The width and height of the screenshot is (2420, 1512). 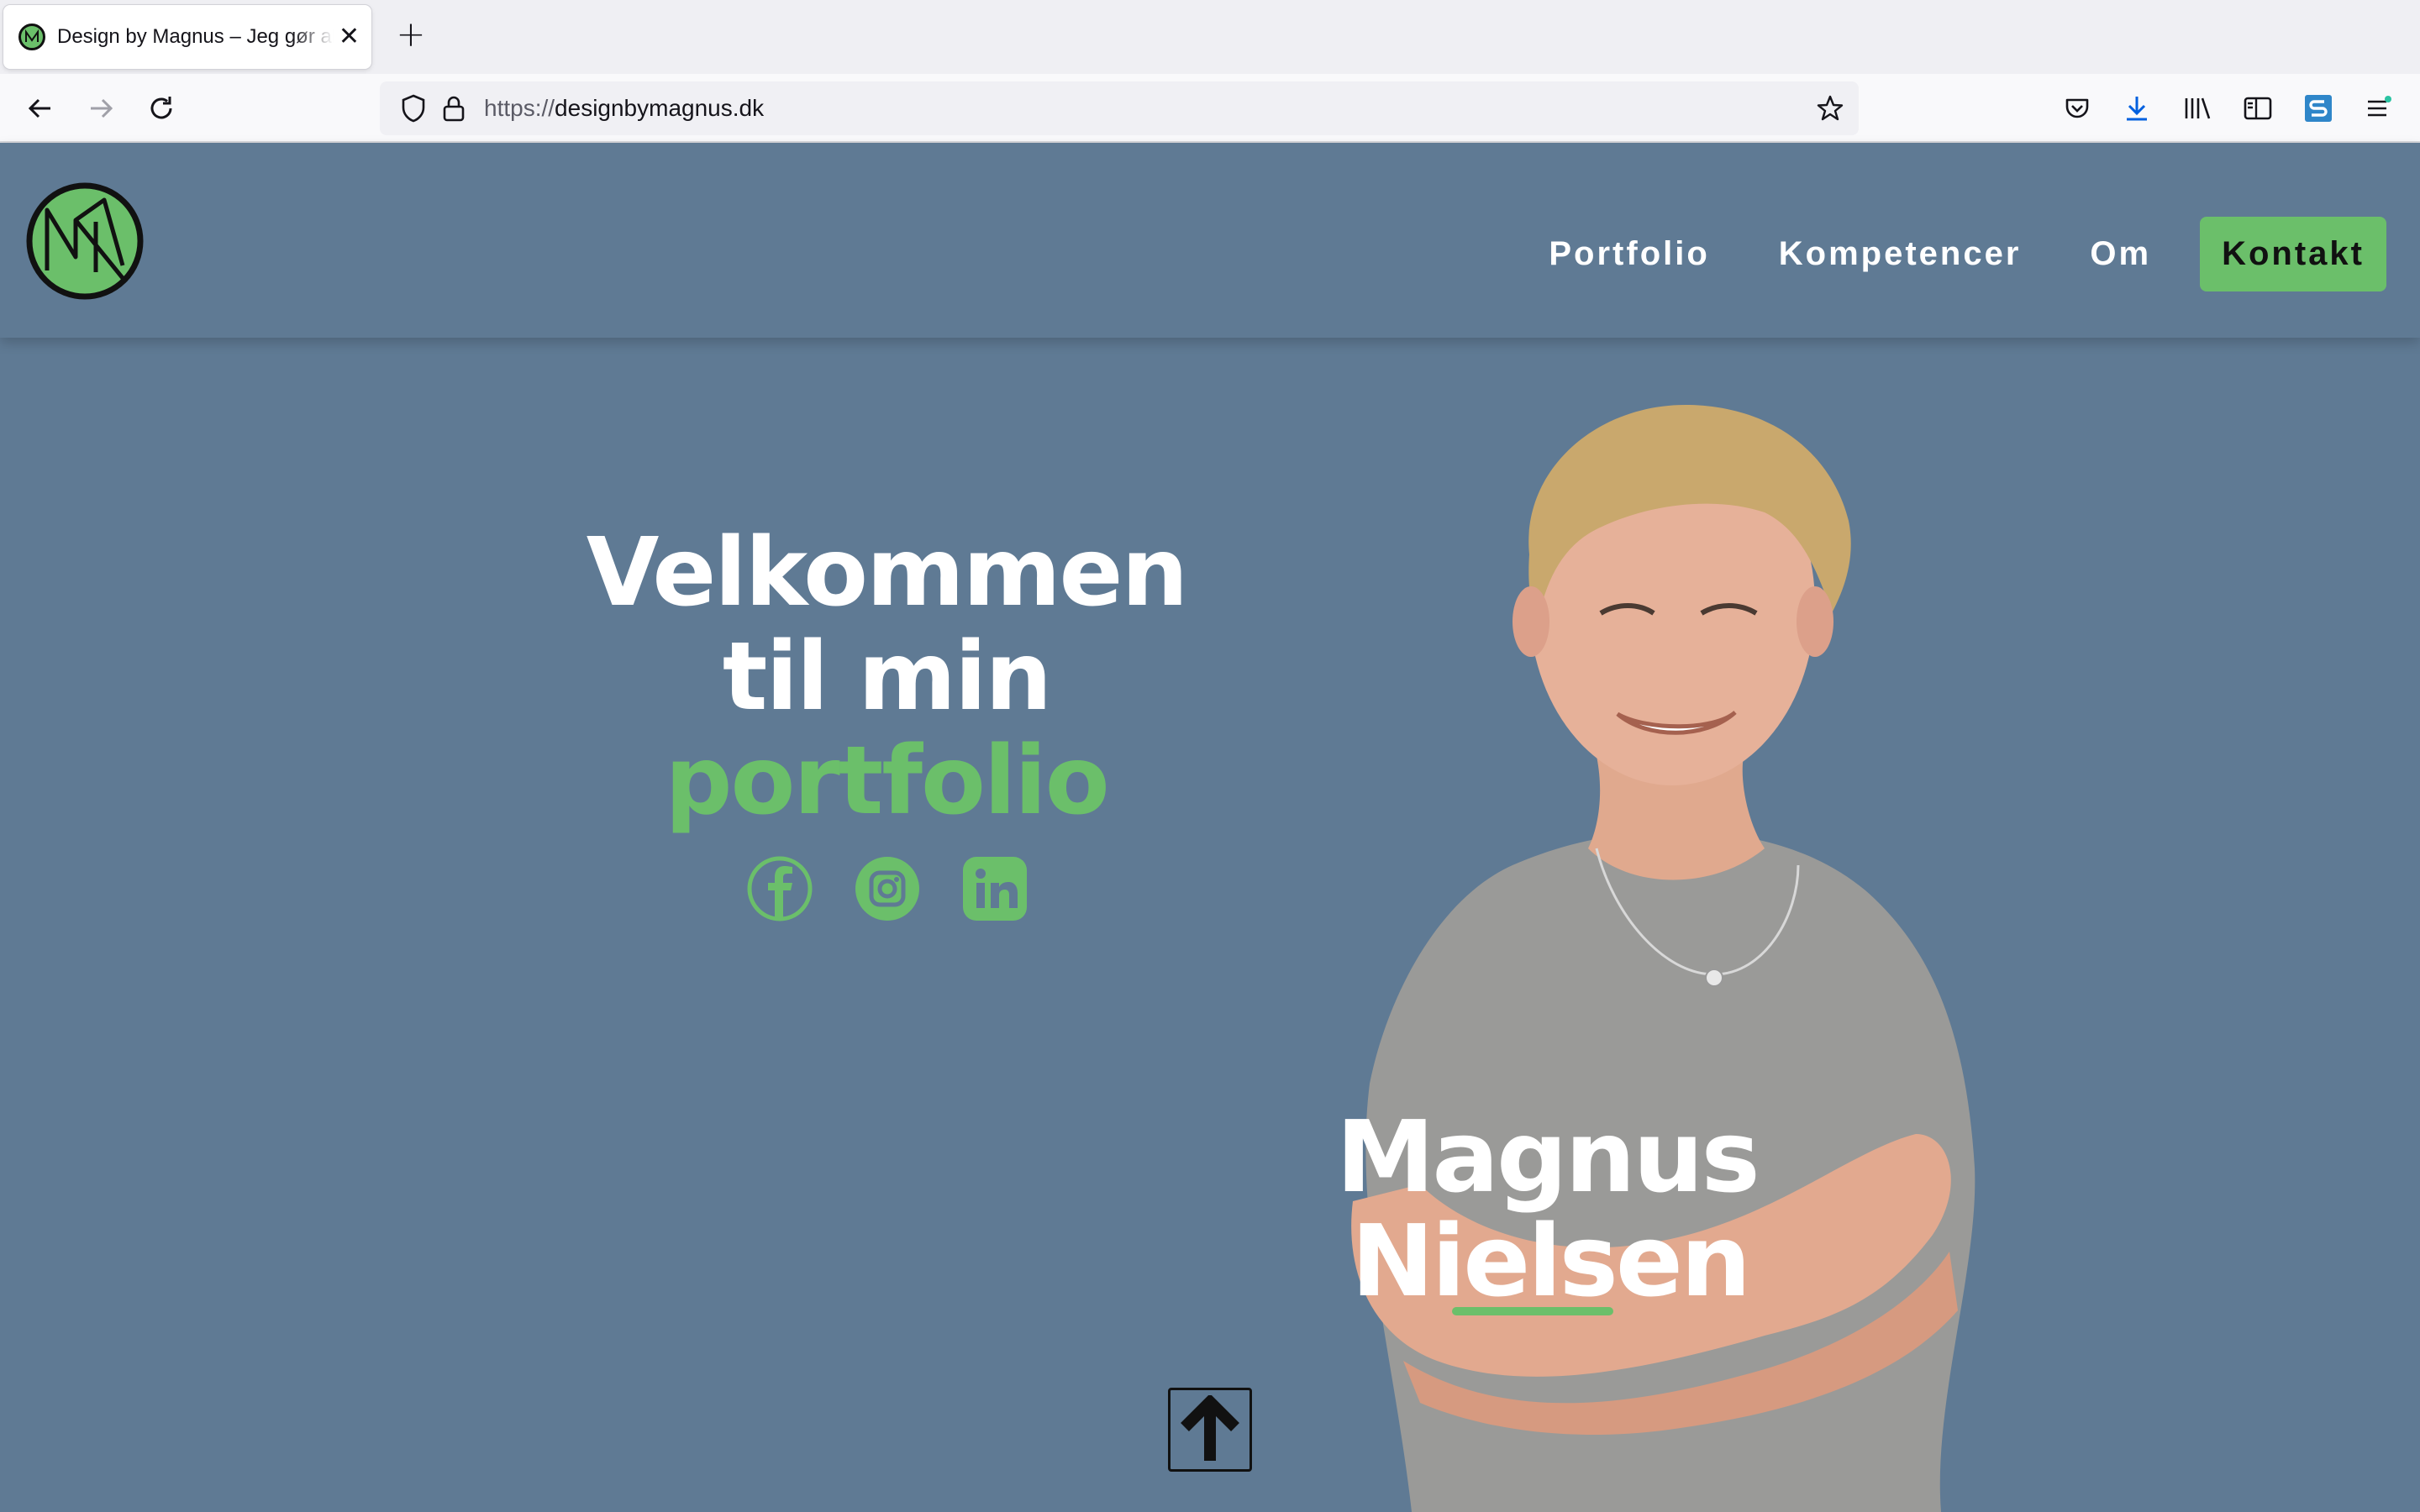 I want to click on new-tab-button: +, so click(x=411, y=34).